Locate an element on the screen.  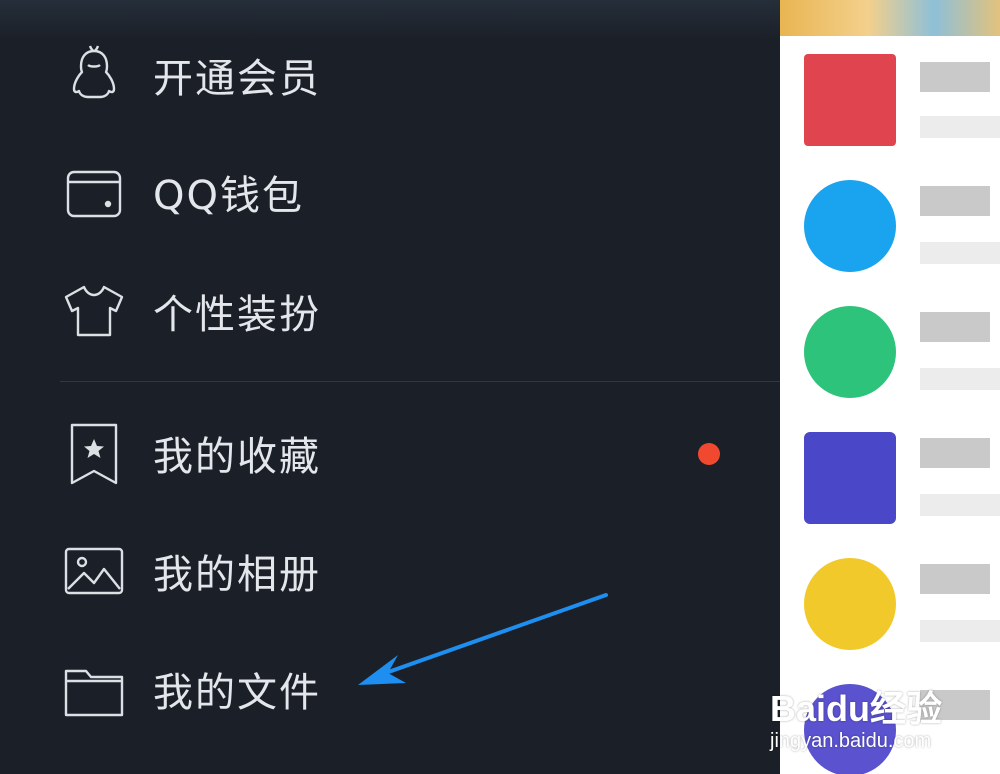
wallet-icon is located at coordinates (94, 192).